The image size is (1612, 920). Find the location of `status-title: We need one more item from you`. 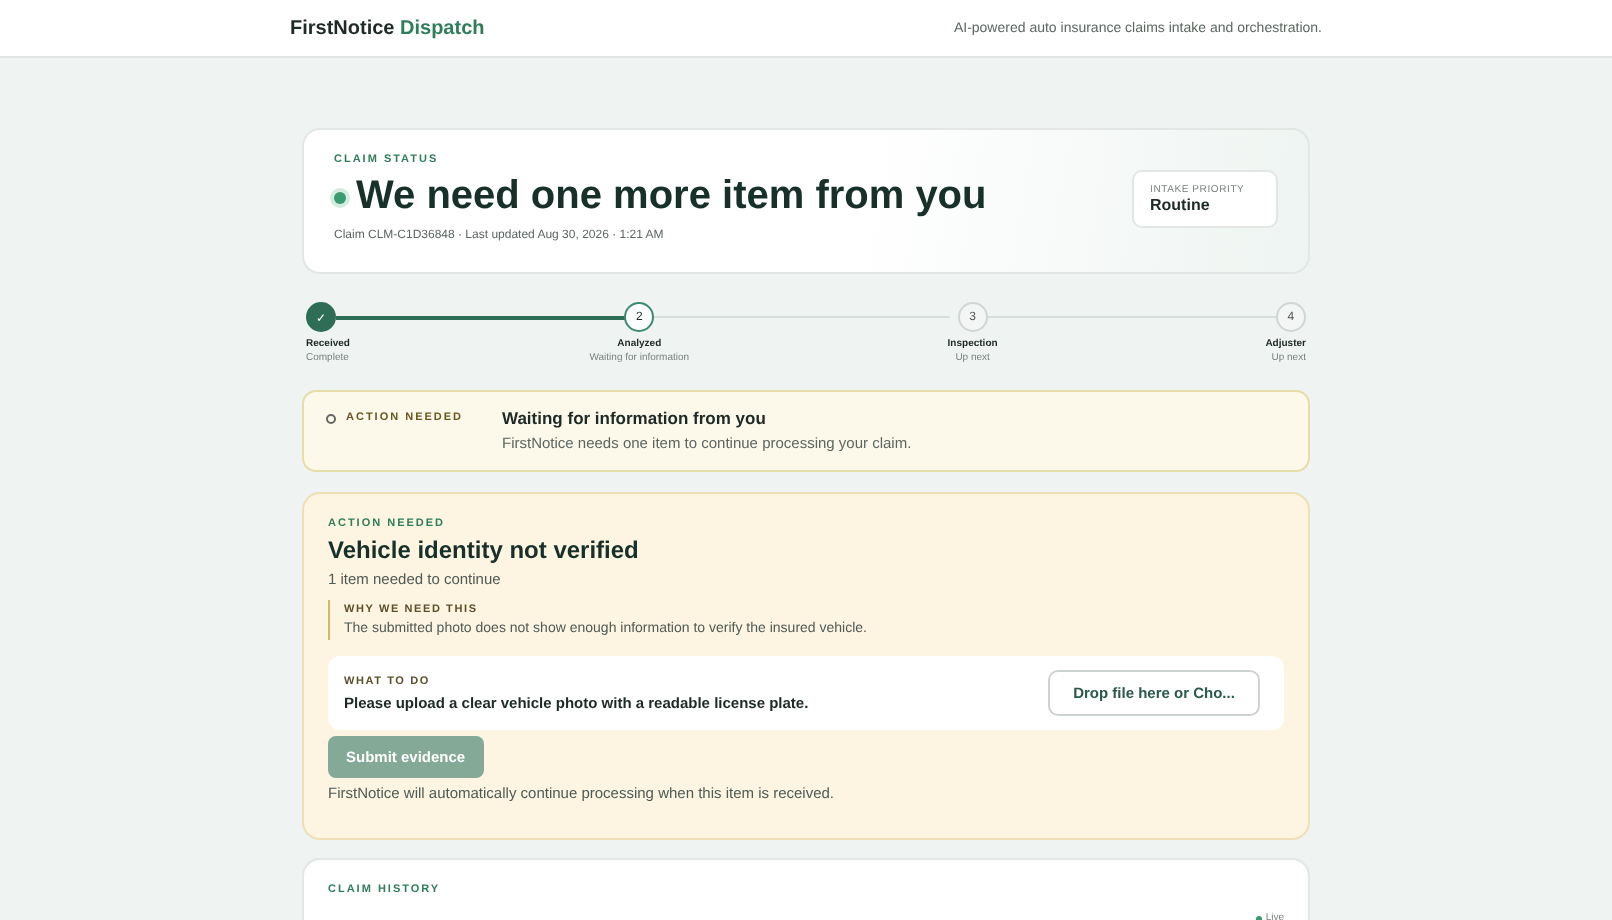

status-title: We need one more item from you is located at coordinates (671, 197).